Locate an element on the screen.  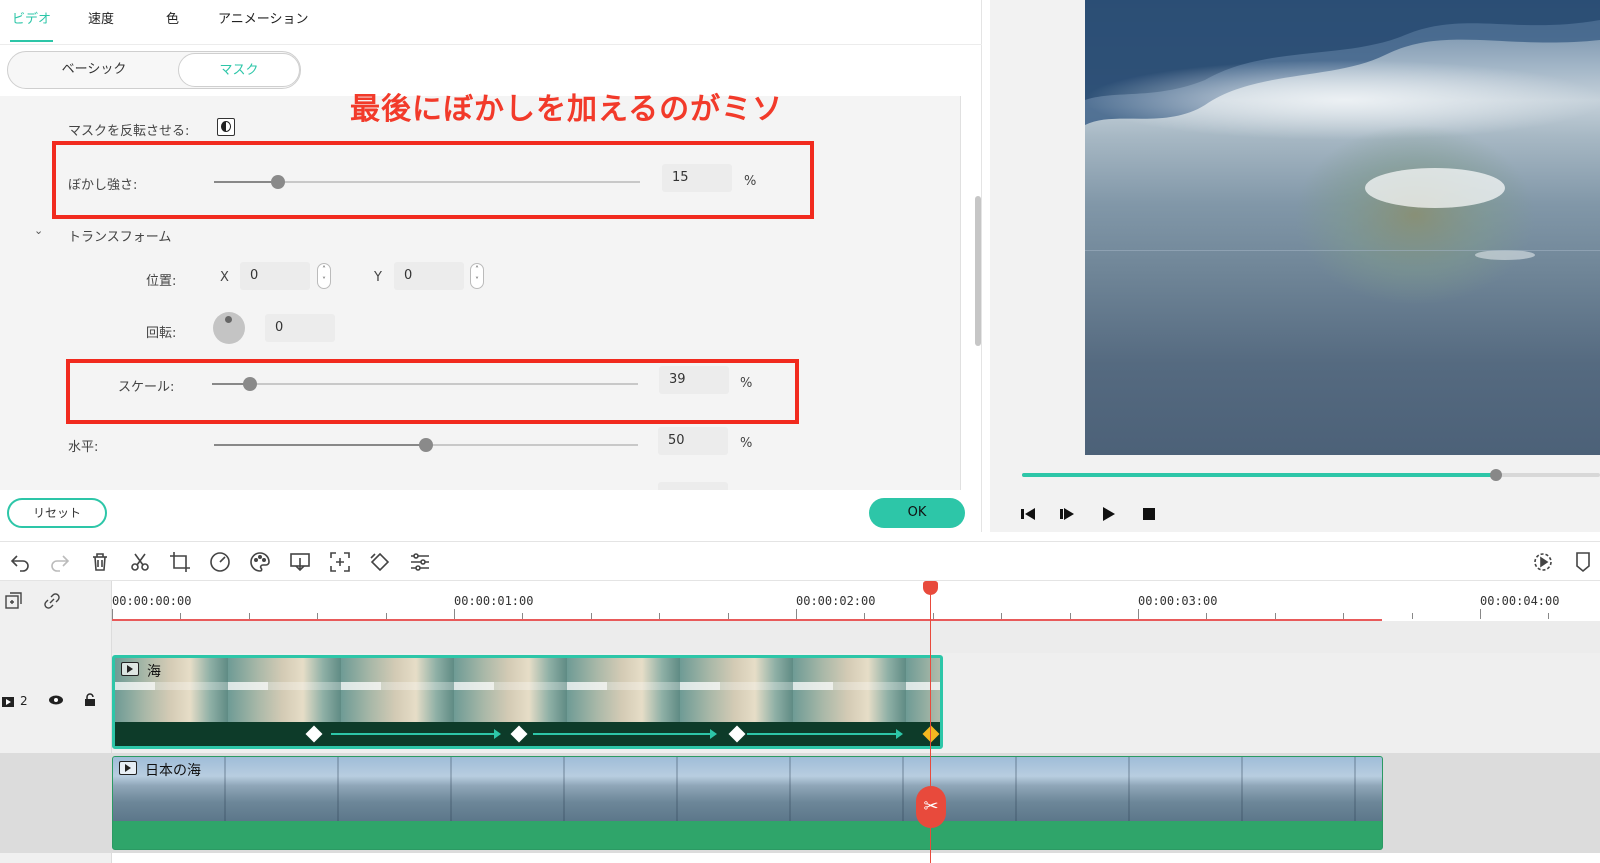
render-preview-icon is located at coordinates (1543, 562).